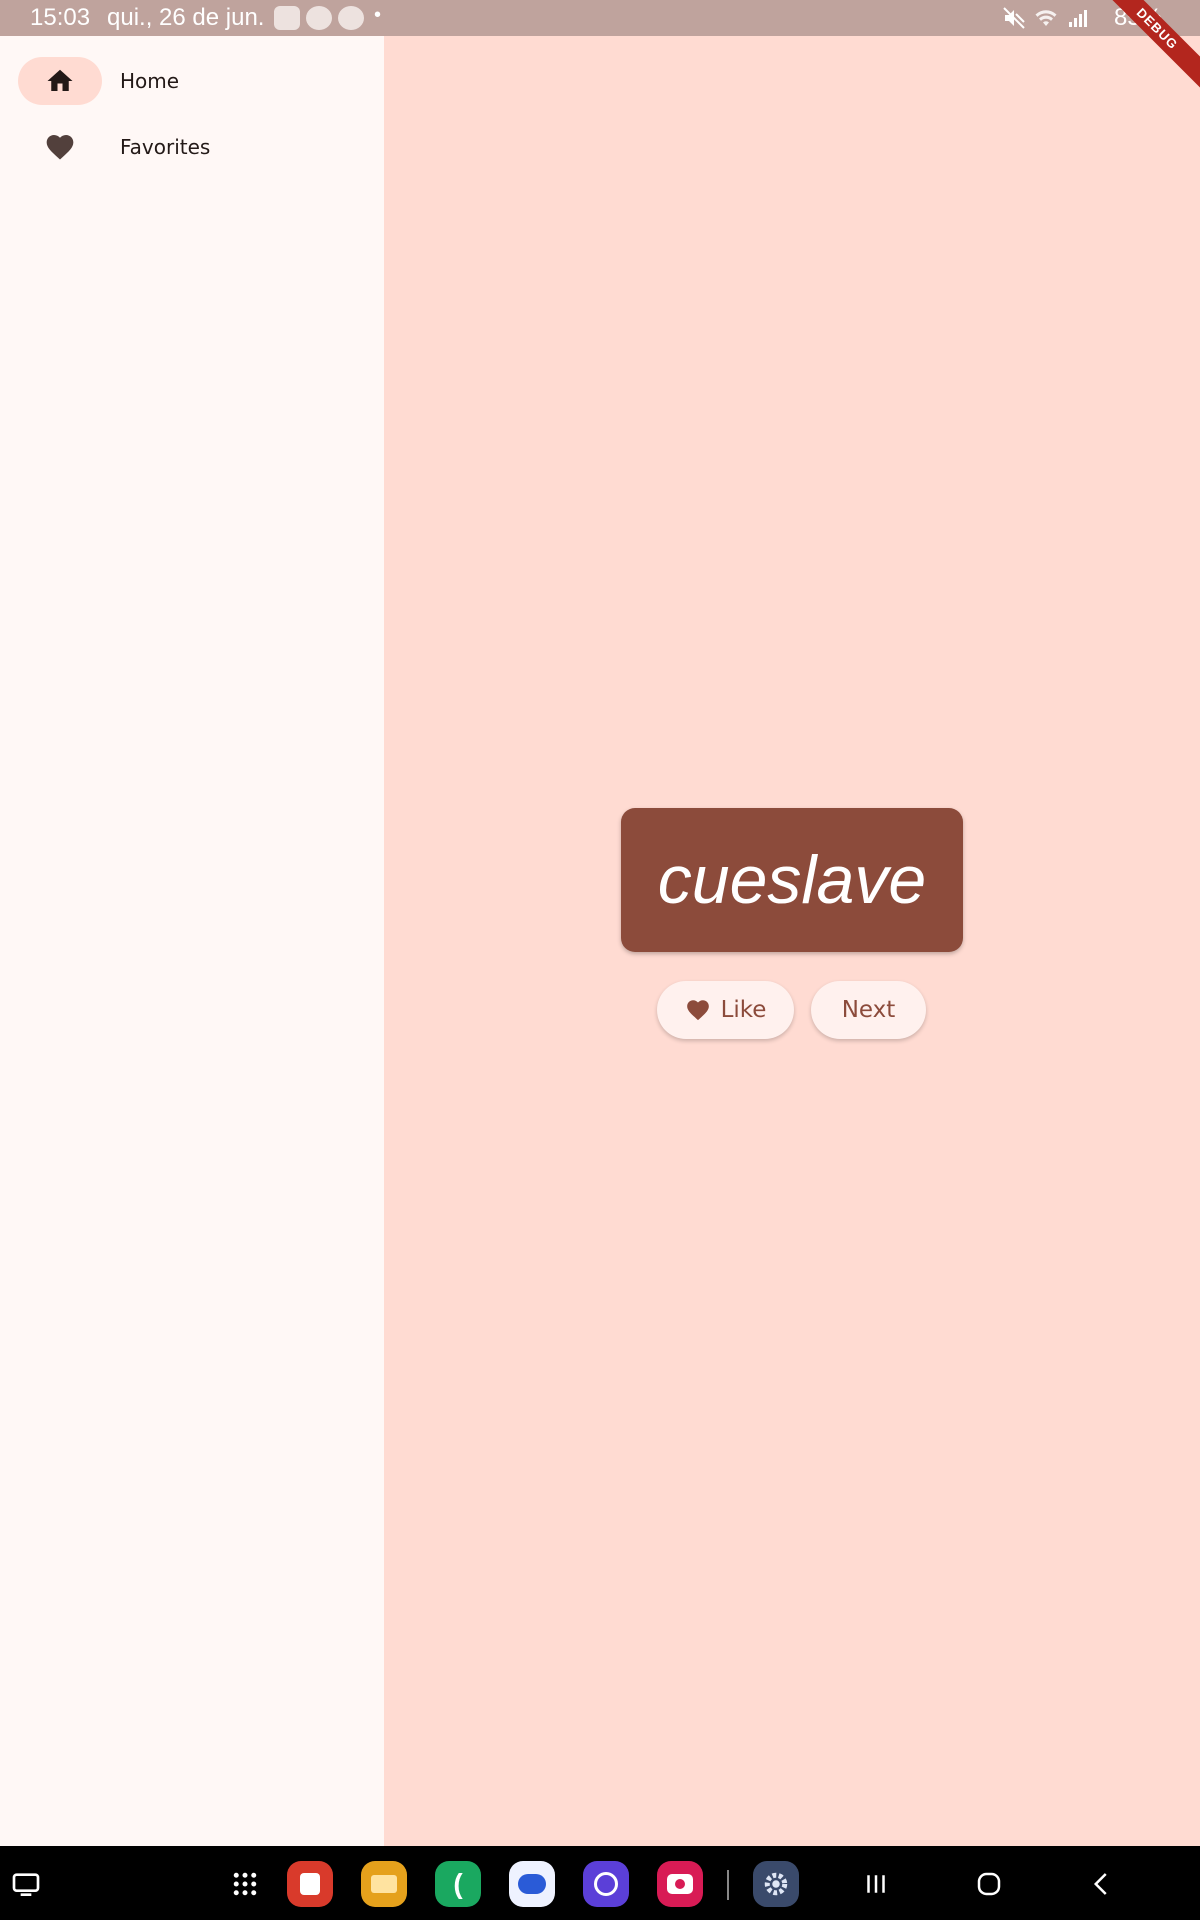  I want to click on nav-indicator-inactive, so click(60, 147).